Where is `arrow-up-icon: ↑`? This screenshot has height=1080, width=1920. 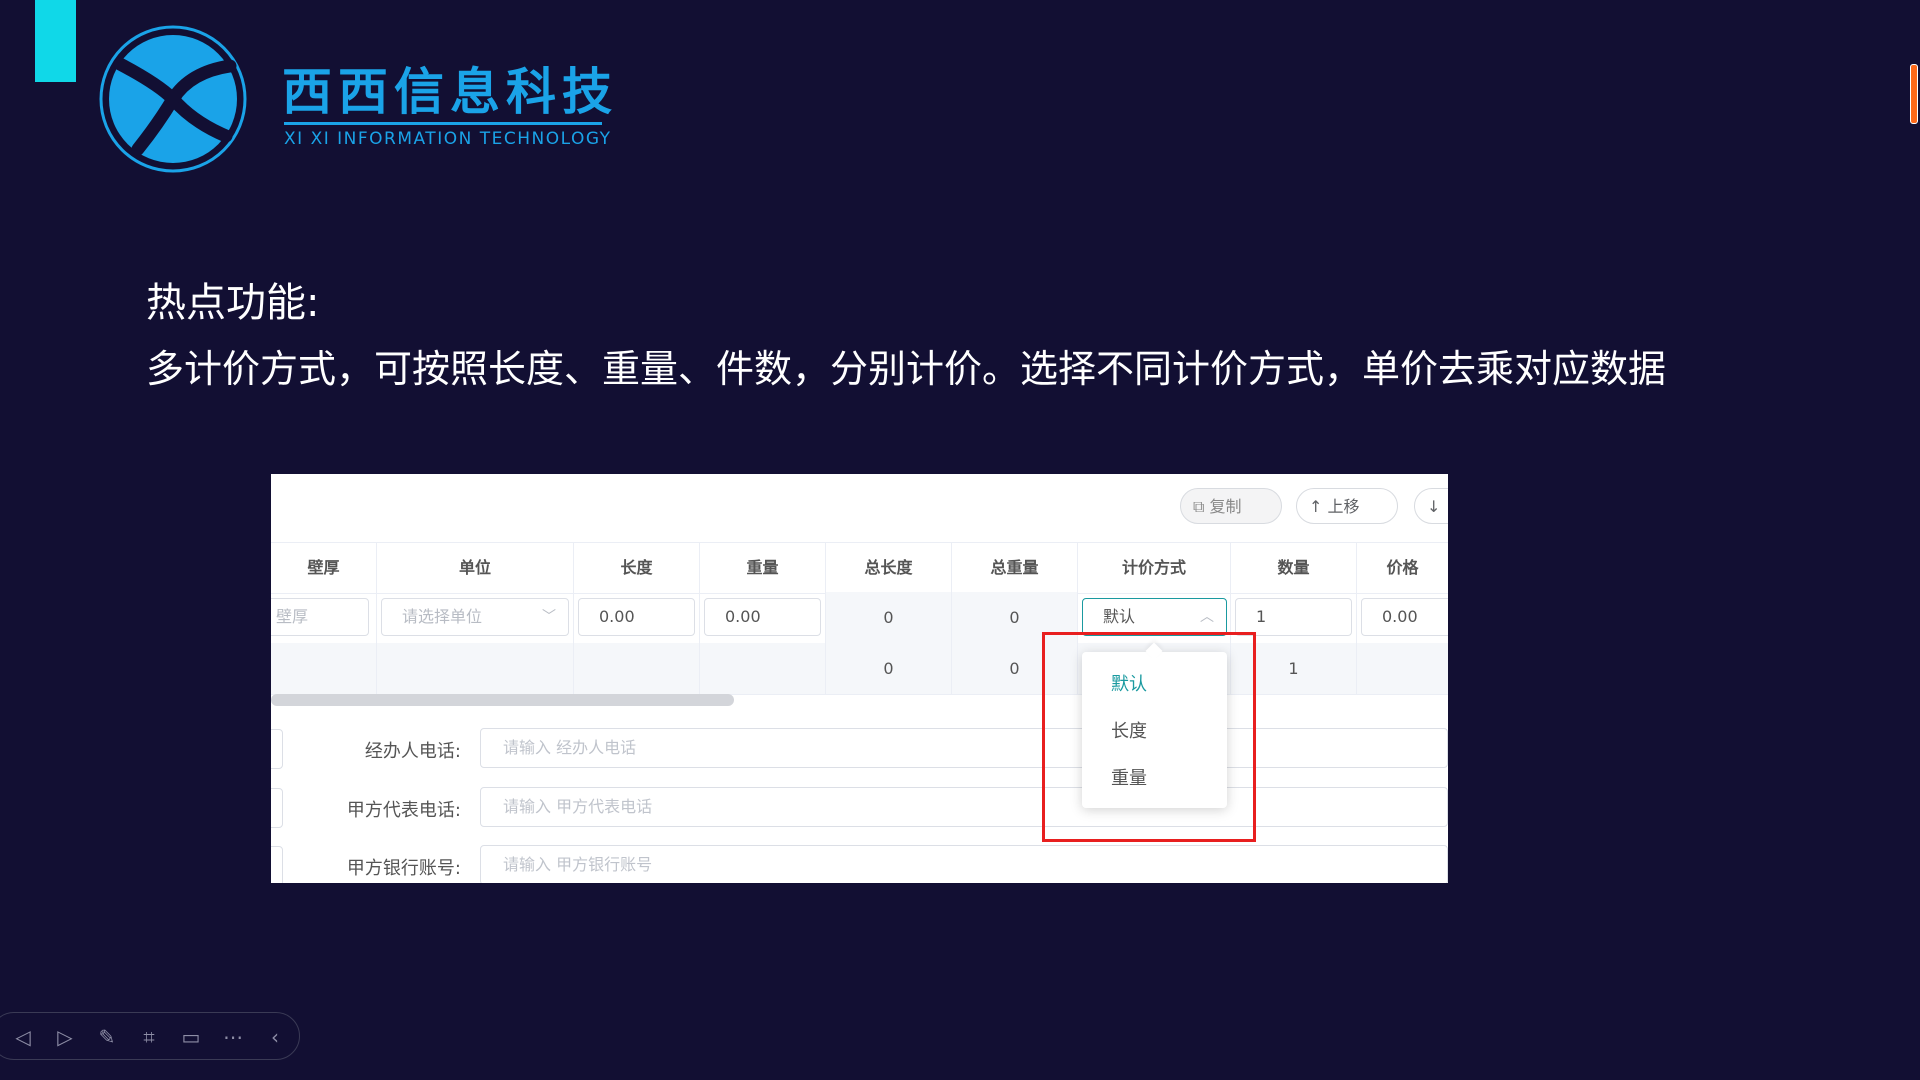 arrow-up-icon: ↑ is located at coordinates (1318, 506).